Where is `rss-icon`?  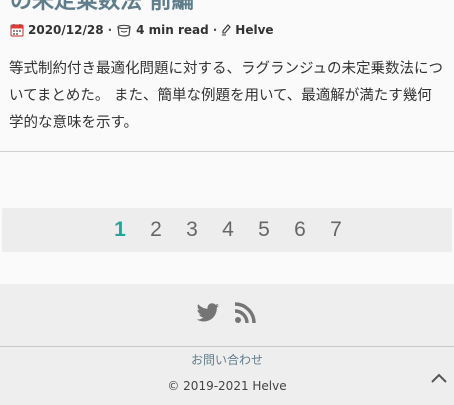
rss-icon is located at coordinates (245, 315).